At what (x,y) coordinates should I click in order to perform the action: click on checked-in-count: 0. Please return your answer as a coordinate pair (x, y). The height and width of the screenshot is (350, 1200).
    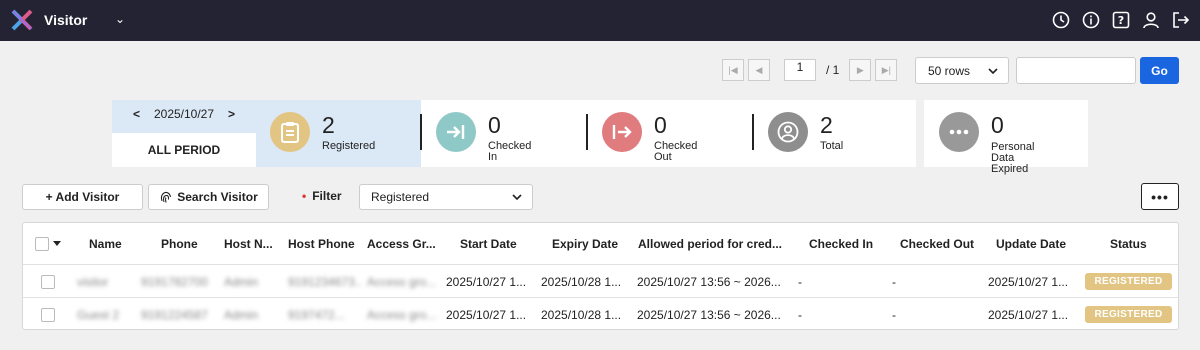
    Looking at the image, I should click on (494, 125).